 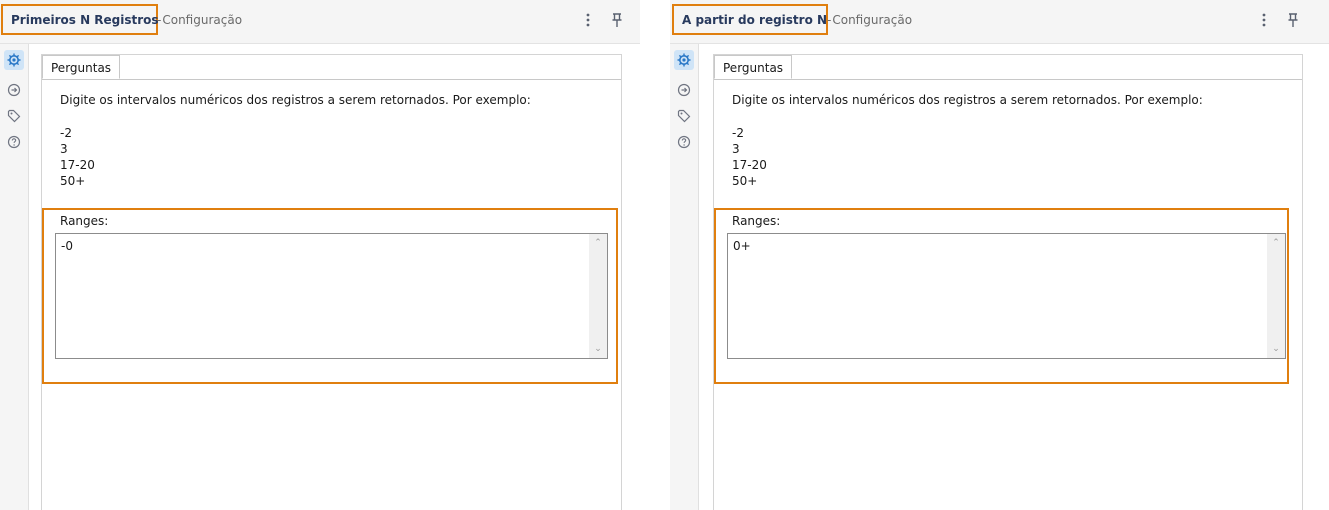 I want to click on panel-title: Primeiros N Registros, so click(x=85, y=19).